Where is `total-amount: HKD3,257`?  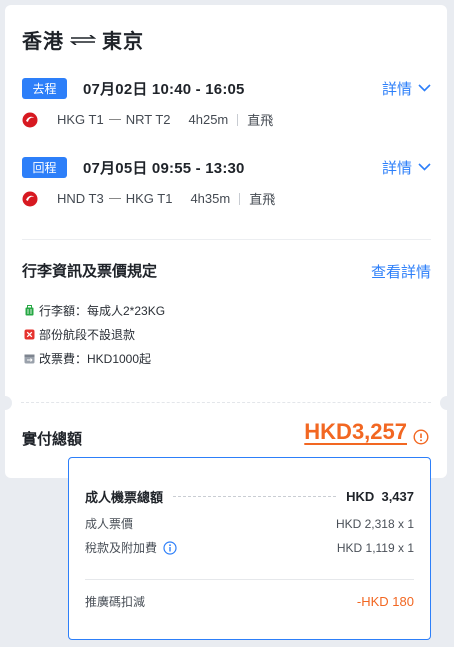 total-amount: HKD3,257 is located at coordinates (355, 432).